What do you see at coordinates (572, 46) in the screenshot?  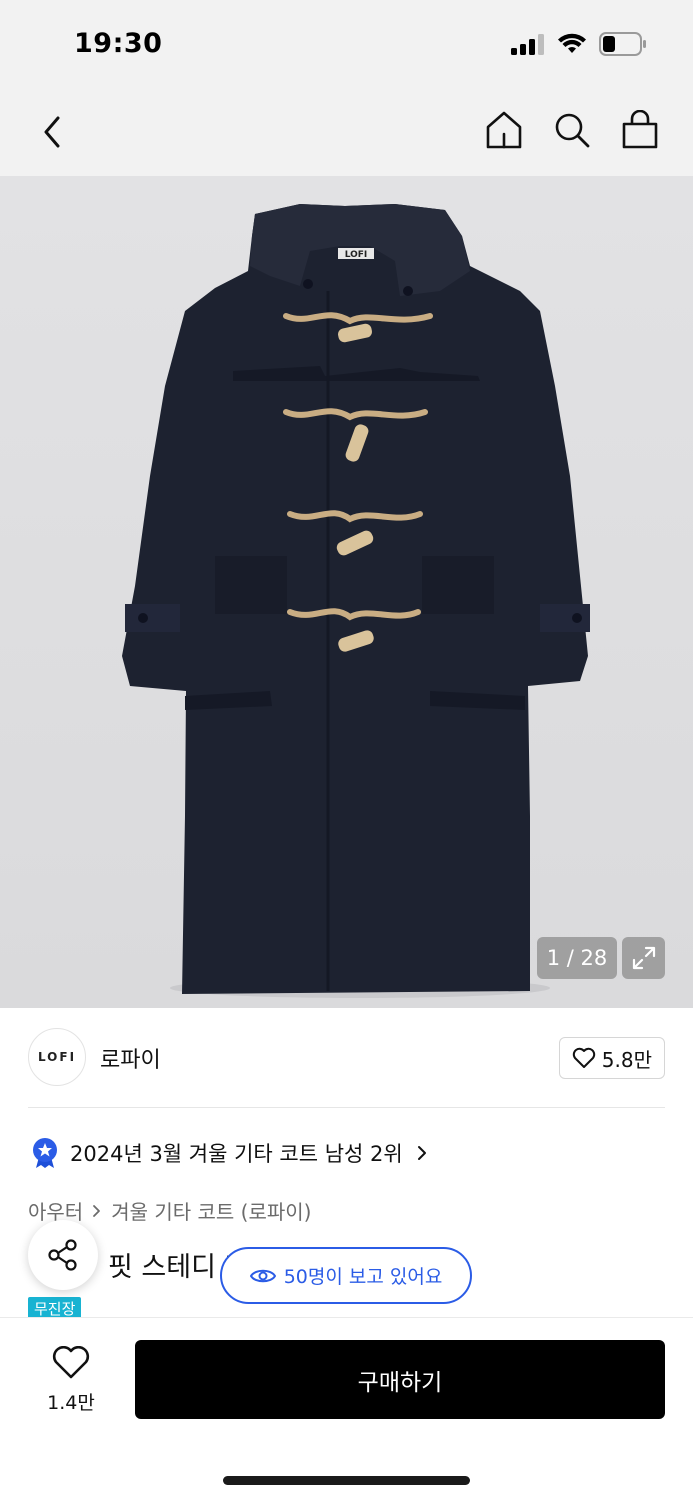 I see `wifi-icon` at bounding box center [572, 46].